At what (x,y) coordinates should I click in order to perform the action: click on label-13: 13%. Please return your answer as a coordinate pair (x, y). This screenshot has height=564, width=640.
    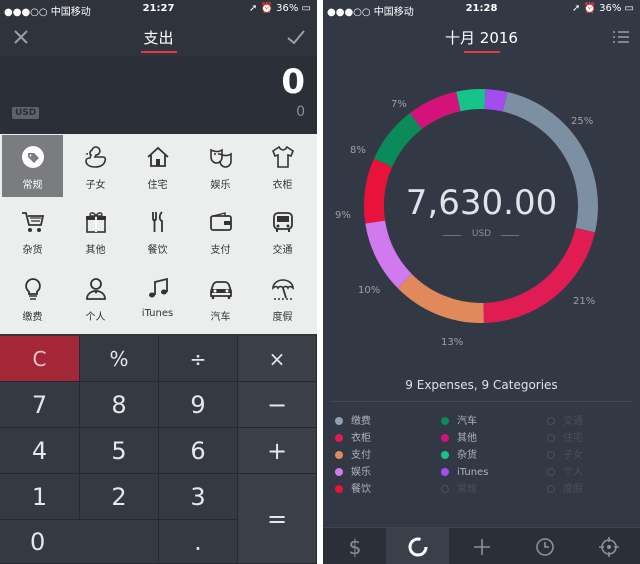
    Looking at the image, I should click on (452, 342).